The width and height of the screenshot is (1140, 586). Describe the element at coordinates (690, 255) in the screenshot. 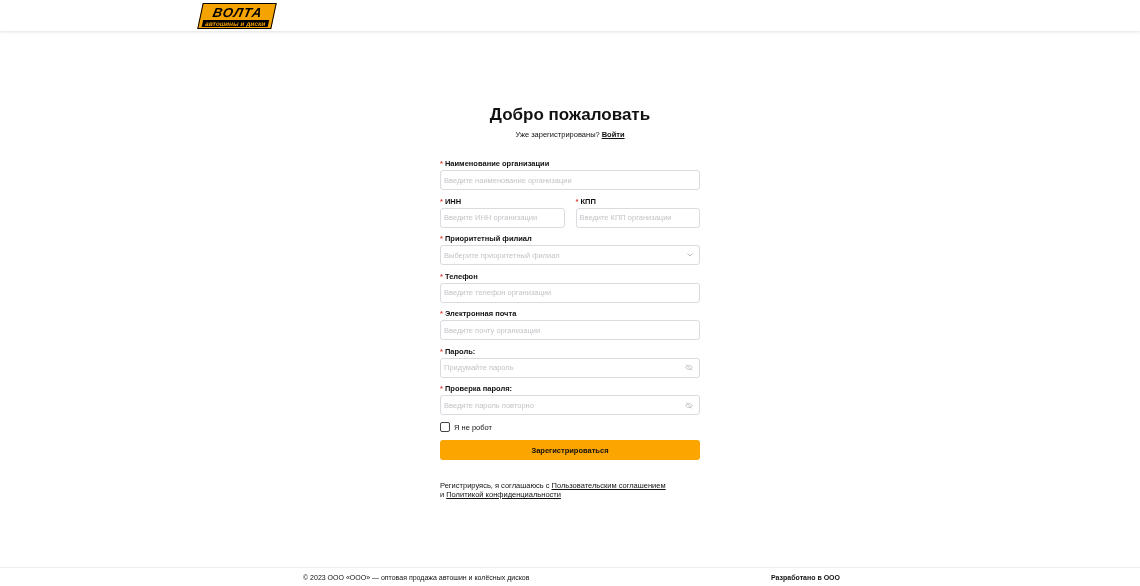

I see `chevron-down-icon` at that location.